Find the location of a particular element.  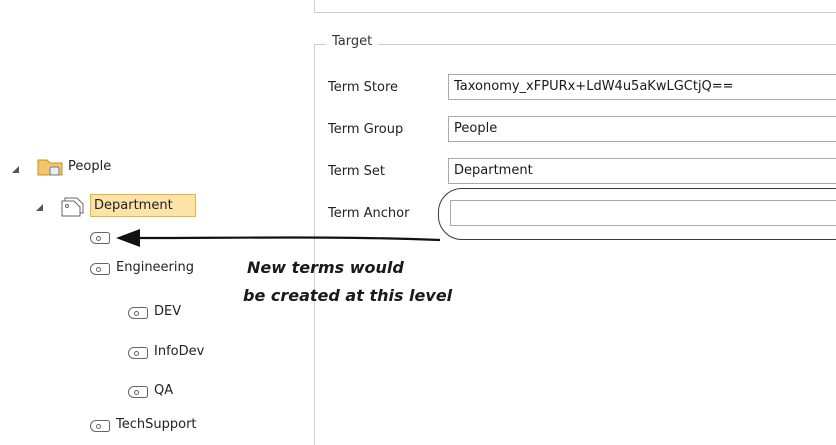

annotation-arrow is located at coordinates (278, 238).